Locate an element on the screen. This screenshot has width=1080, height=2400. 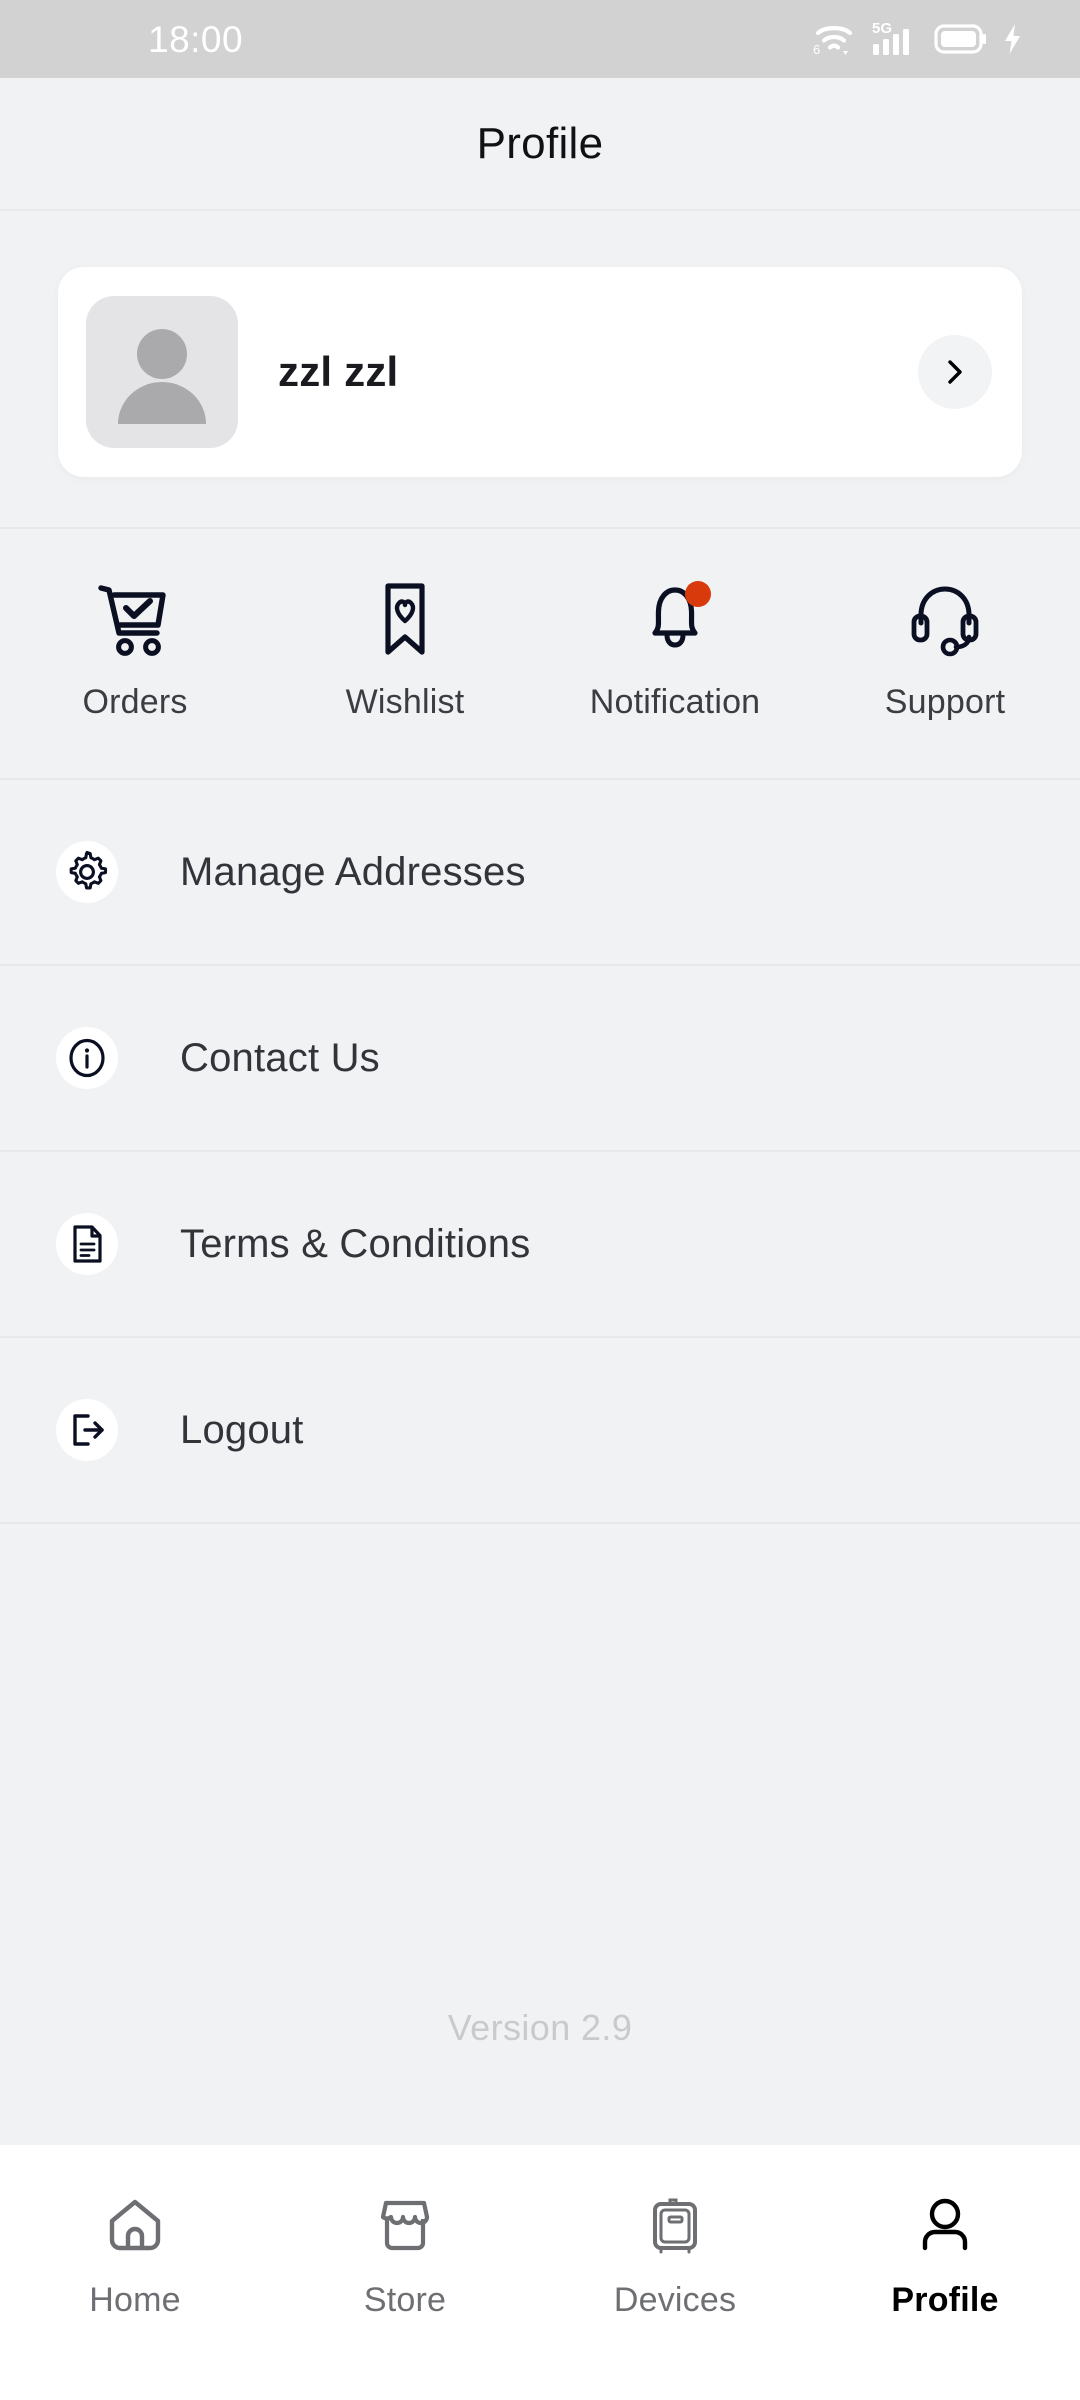
profile-detail-button is located at coordinates (955, 372).